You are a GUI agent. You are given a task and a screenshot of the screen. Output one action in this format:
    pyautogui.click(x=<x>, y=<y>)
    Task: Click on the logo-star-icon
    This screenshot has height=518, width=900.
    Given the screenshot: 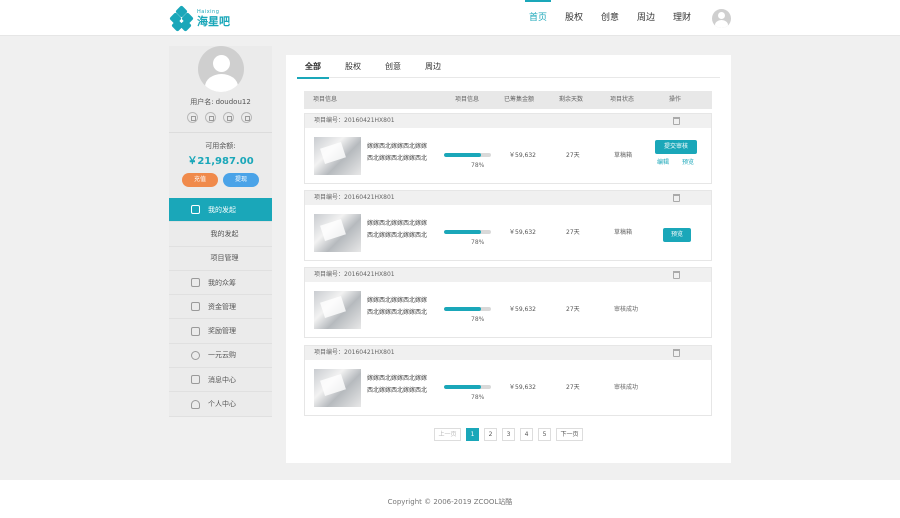 What is the action you would take?
    pyautogui.click(x=181, y=18)
    